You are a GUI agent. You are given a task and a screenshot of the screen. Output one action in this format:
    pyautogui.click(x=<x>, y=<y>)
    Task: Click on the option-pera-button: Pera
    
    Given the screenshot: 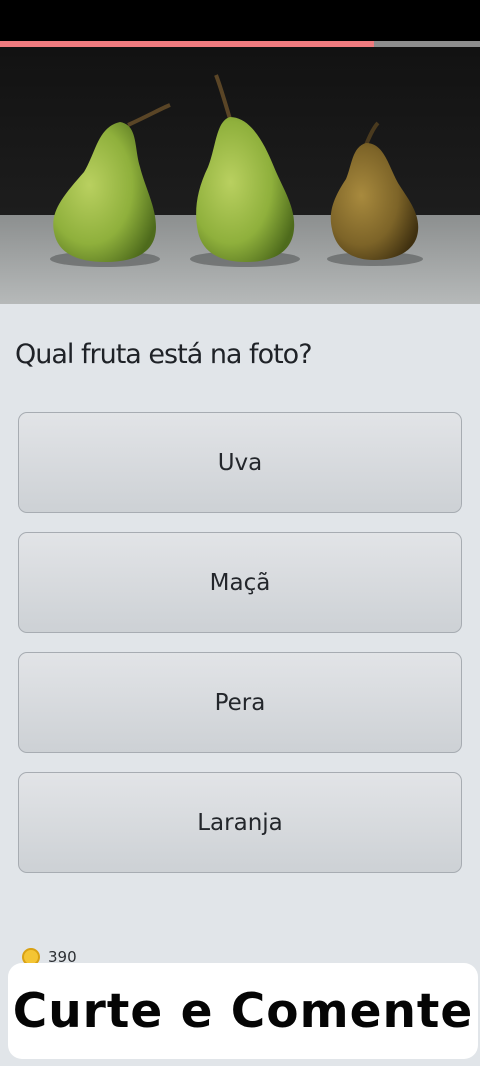 What is the action you would take?
    pyautogui.click(x=240, y=702)
    